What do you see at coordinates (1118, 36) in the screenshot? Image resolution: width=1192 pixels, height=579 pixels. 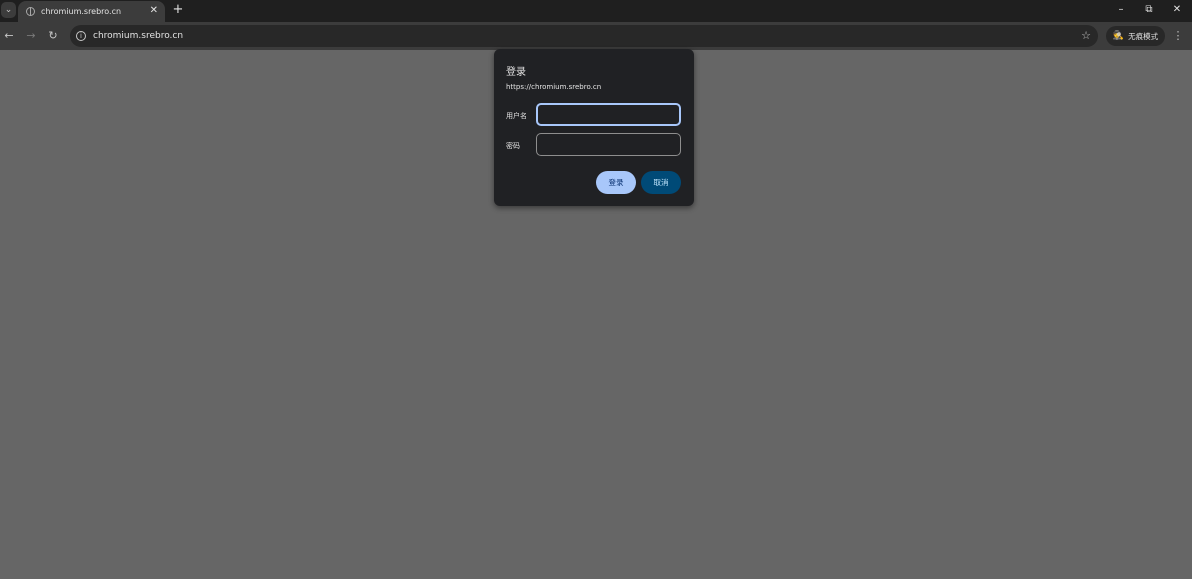 I see `incognito-icon: 🕵` at bounding box center [1118, 36].